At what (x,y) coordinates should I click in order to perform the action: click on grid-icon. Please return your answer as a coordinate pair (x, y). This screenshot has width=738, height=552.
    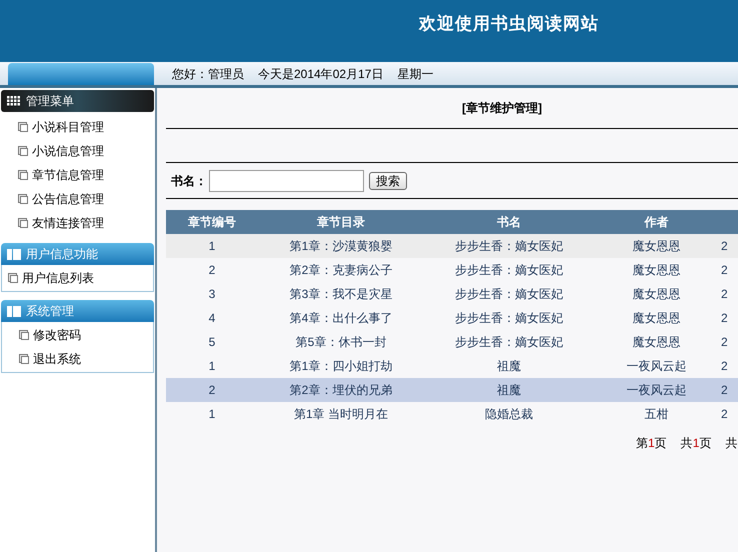
    Looking at the image, I should click on (14, 101).